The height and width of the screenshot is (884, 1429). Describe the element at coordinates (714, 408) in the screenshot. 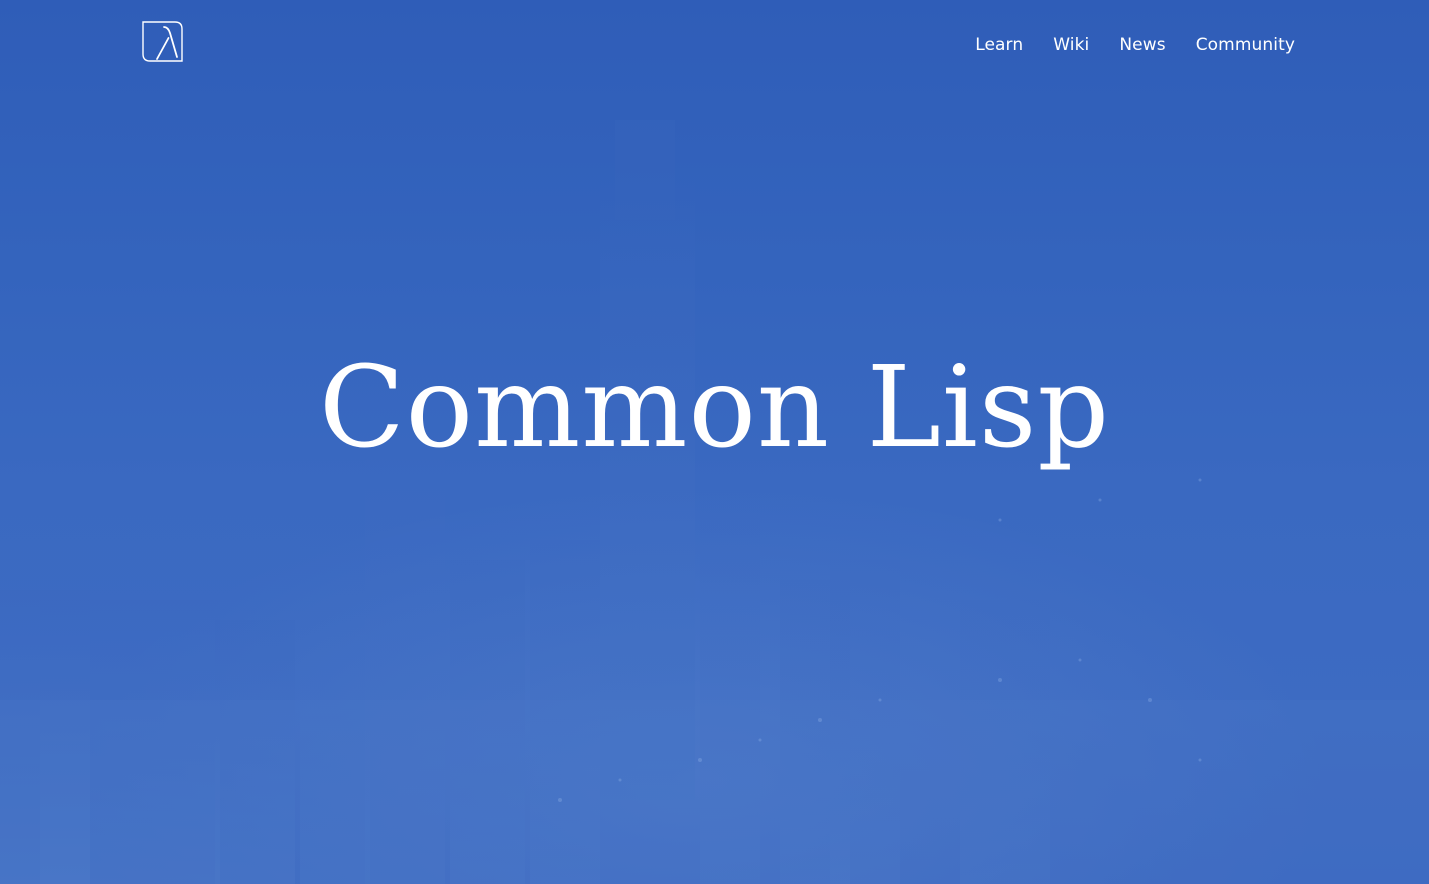

I see `page-title: Common Lisp` at that location.